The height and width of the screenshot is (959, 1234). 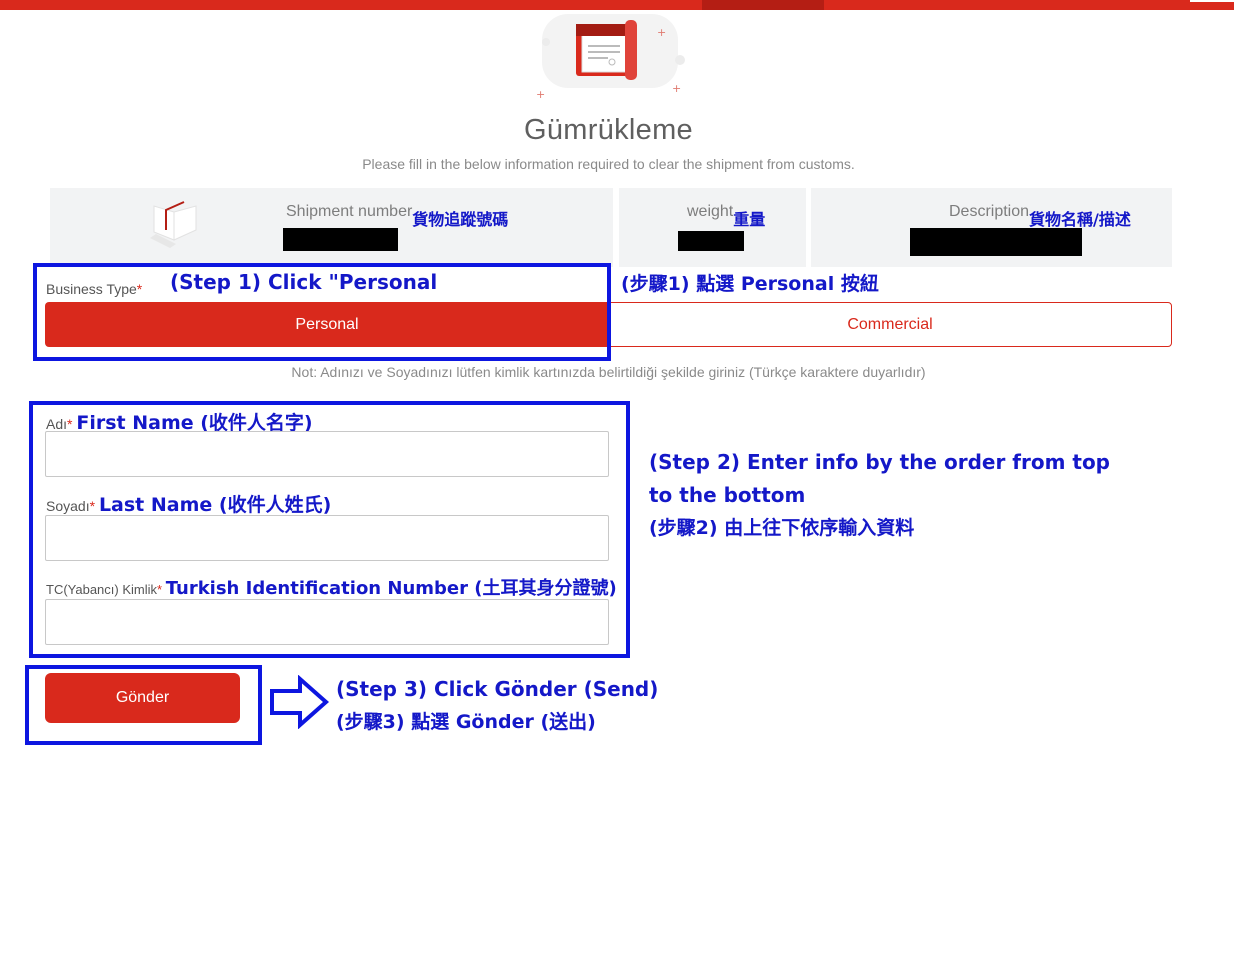 What do you see at coordinates (1040, 216) in the screenshot?
I see `description-label-row: Description 貨物名稱/描述` at bounding box center [1040, 216].